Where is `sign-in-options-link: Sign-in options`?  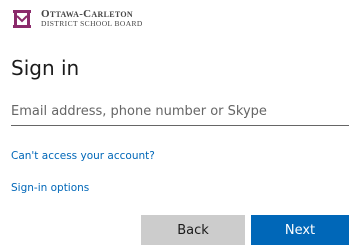
sign-in-options-link: Sign-in options is located at coordinates (50, 188).